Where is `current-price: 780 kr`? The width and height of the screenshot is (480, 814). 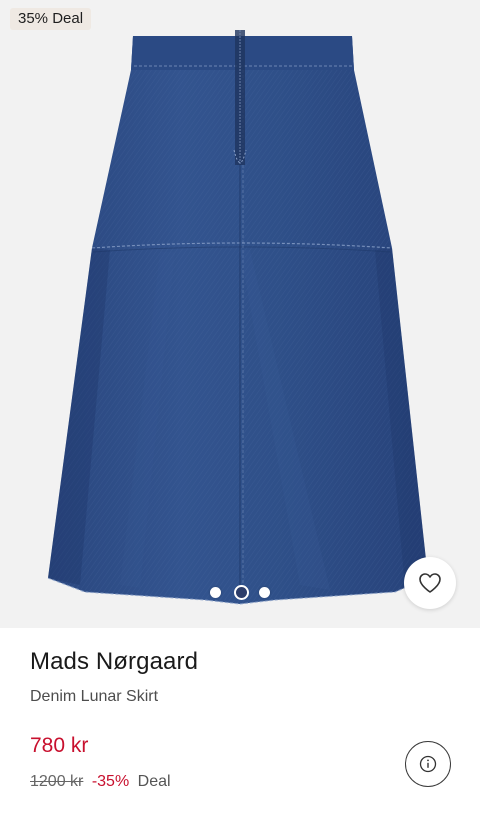 current-price: 780 kr is located at coordinates (59, 745).